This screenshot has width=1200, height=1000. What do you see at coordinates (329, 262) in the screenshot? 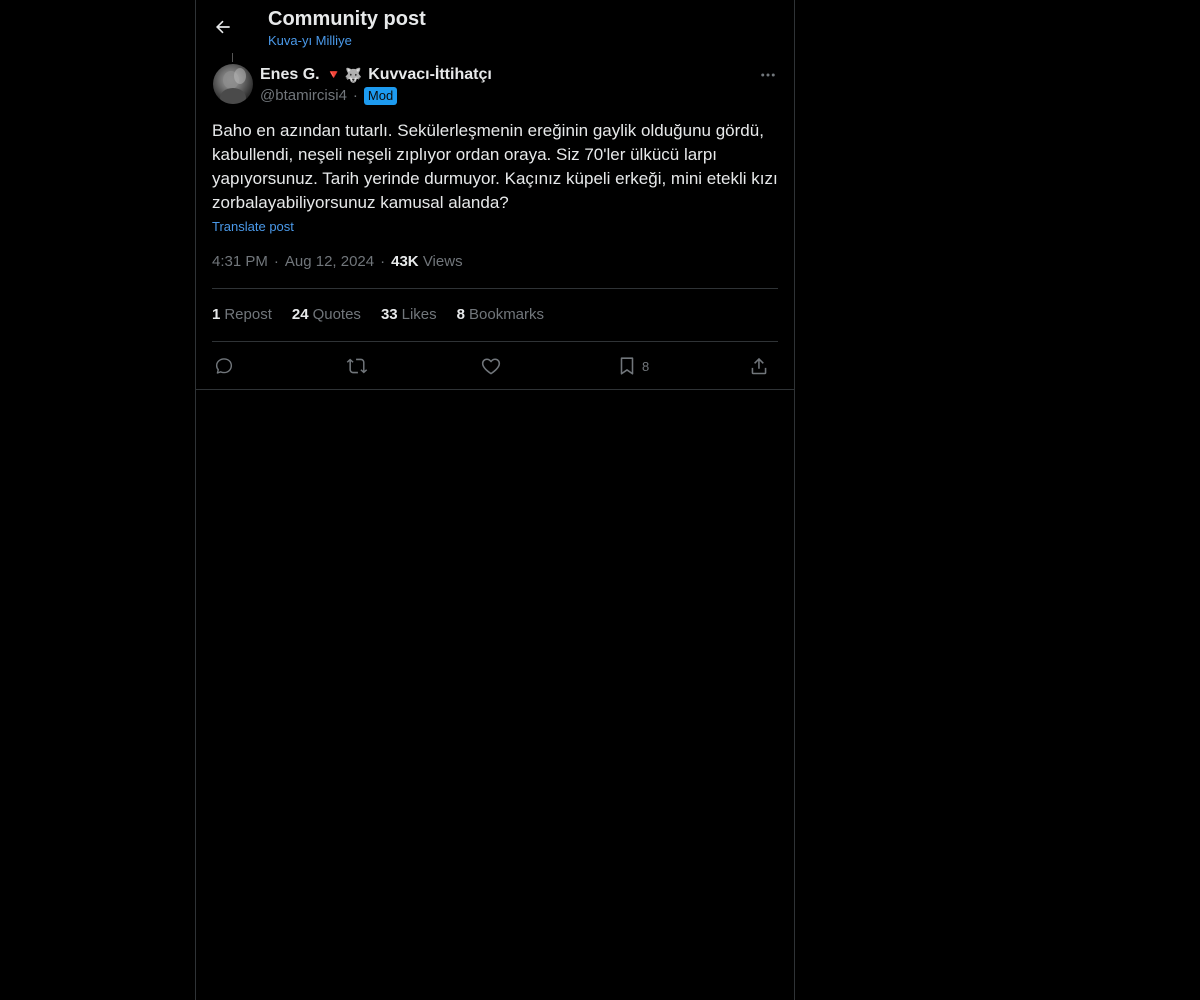
I see `post-date: Aug 12, 2024` at bounding box center [329, 262].